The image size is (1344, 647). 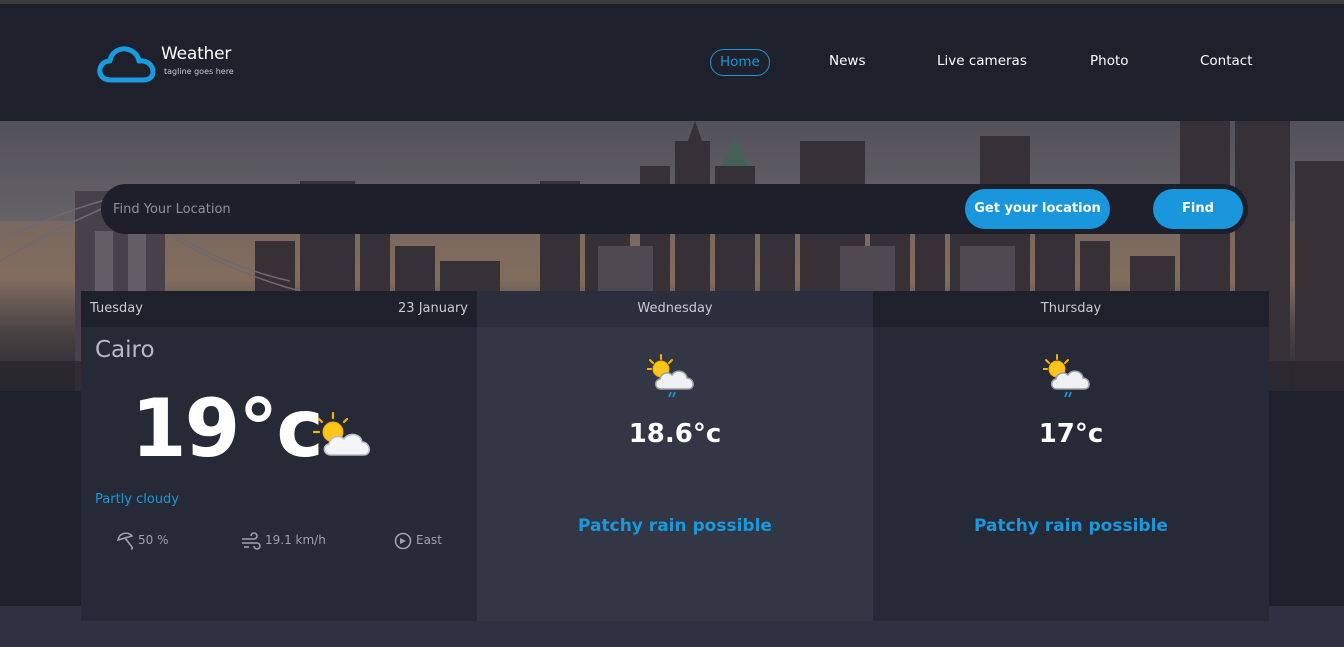 I want to click on wind-direction-value: East, so click(x=429, y=540).